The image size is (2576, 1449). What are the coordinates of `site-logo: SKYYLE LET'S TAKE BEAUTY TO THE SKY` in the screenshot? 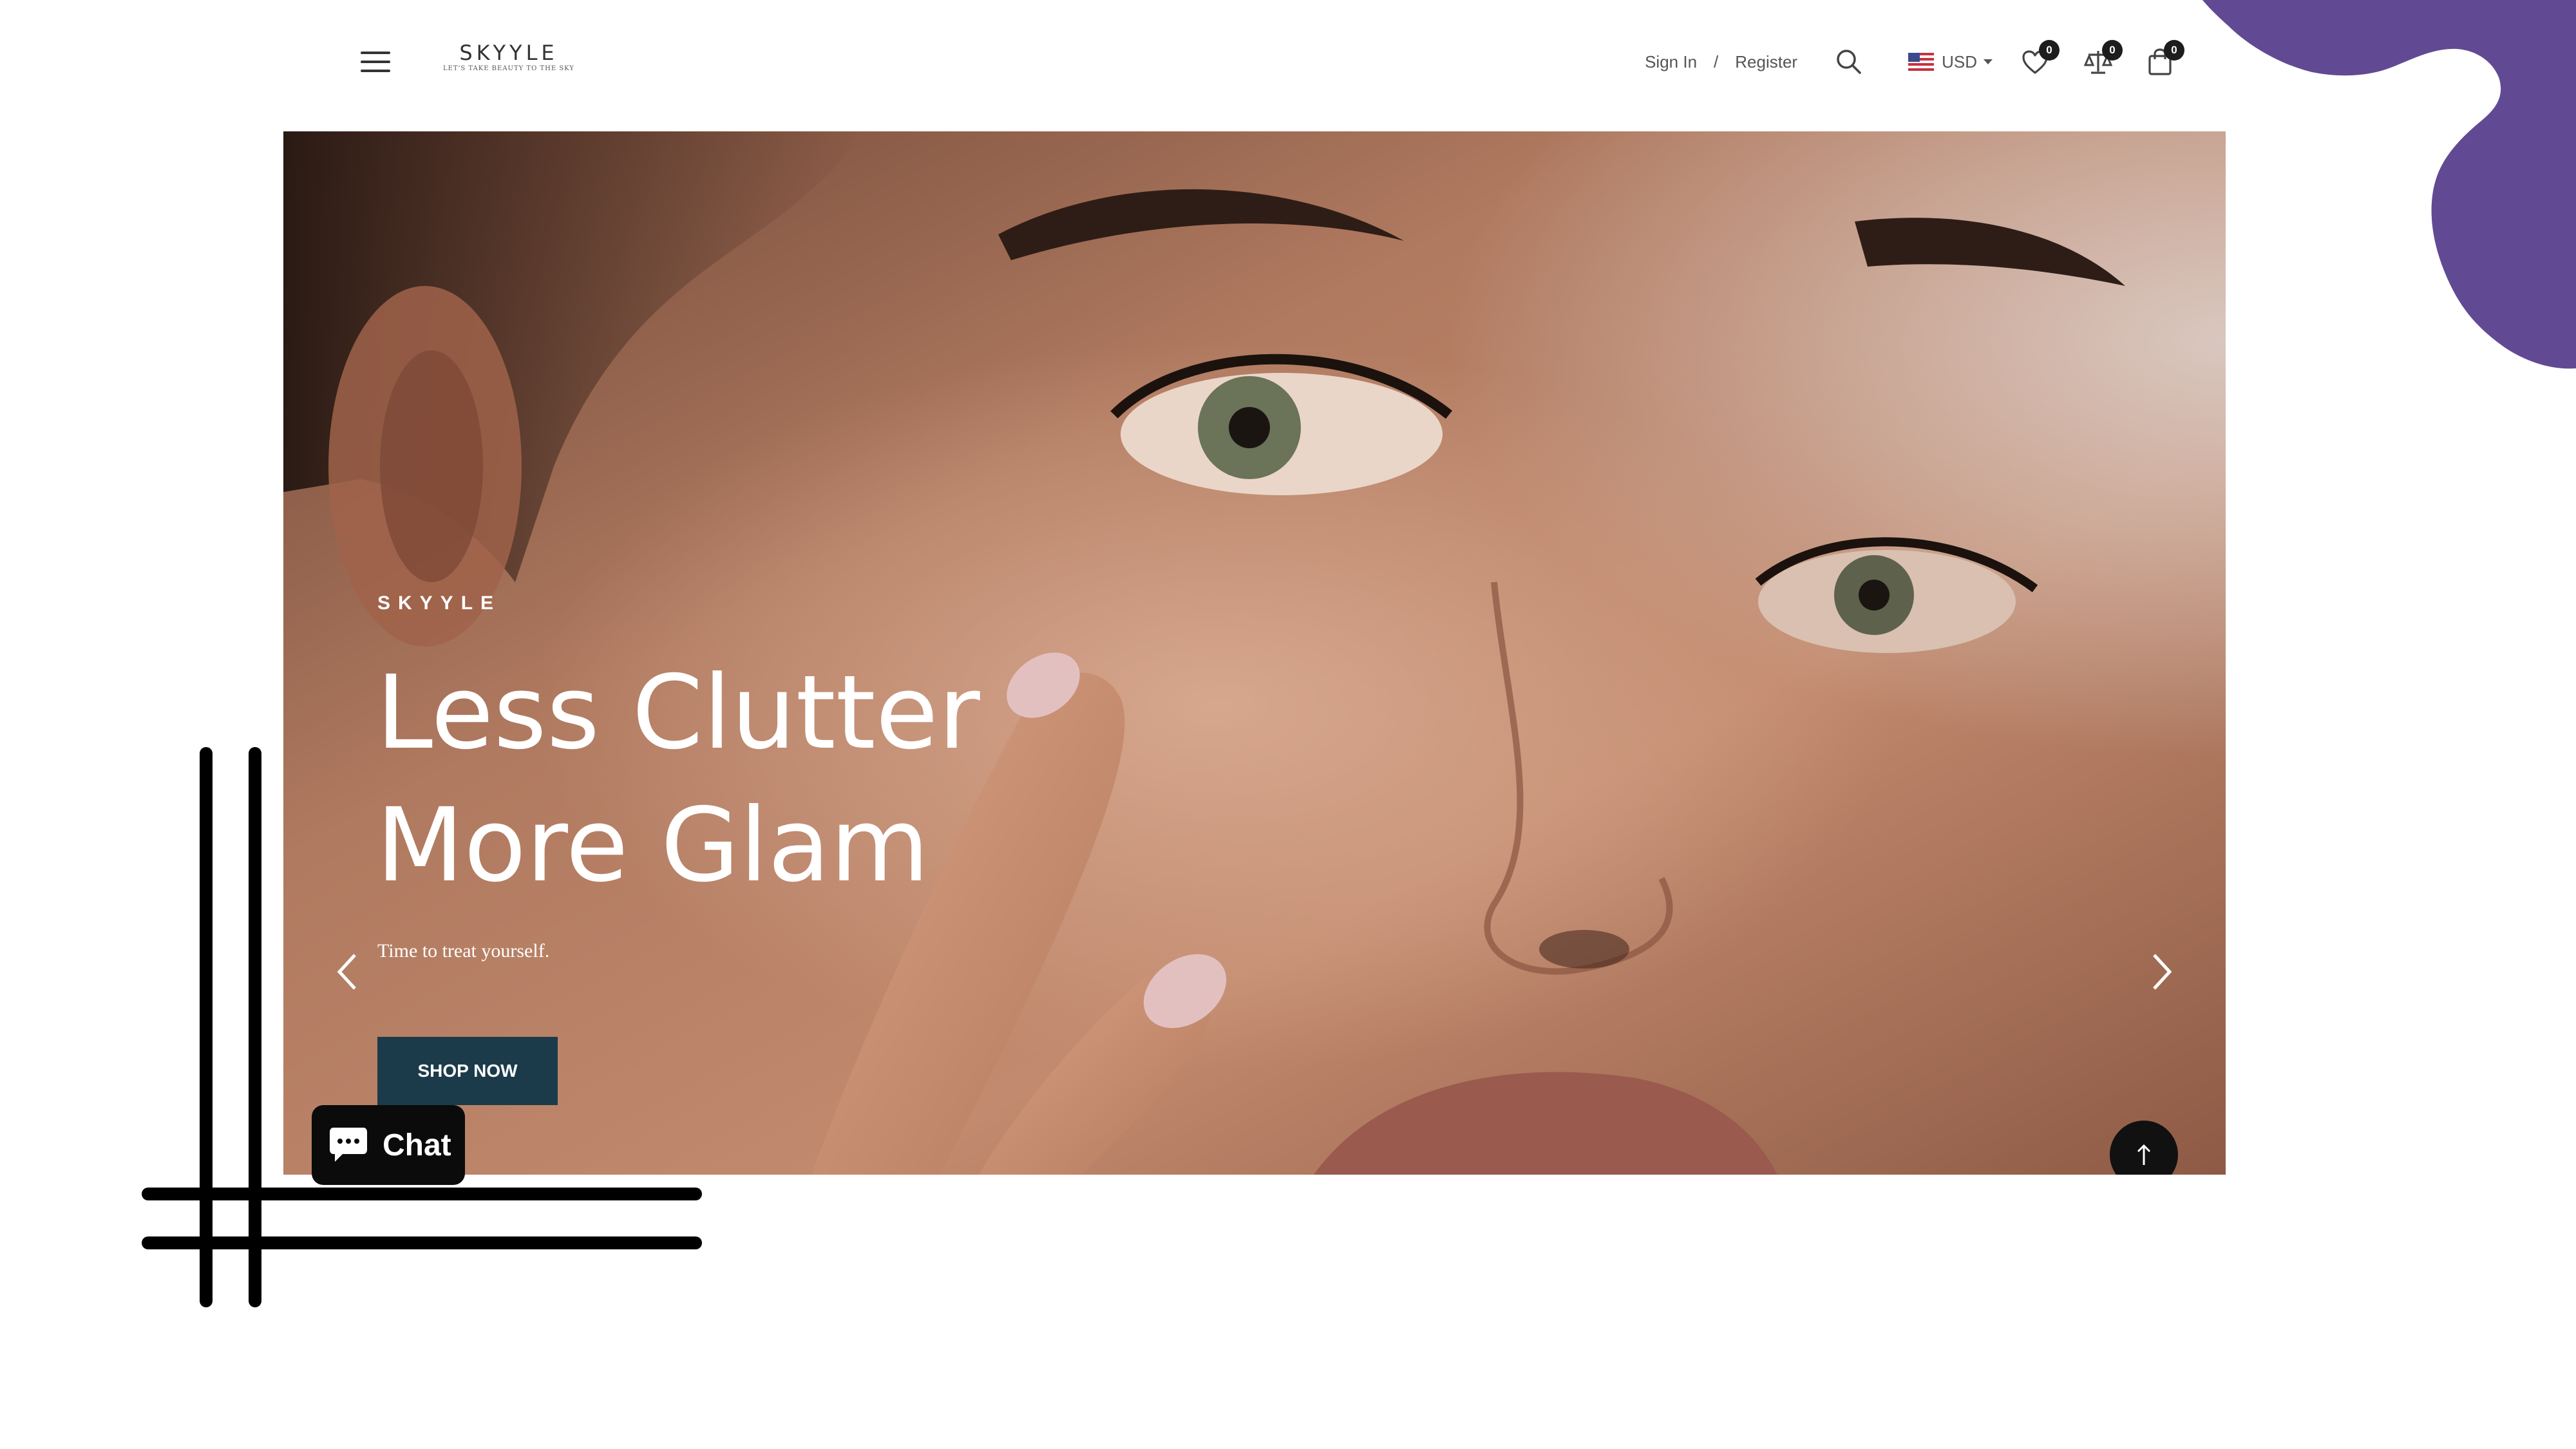 It's located at (509, 57).